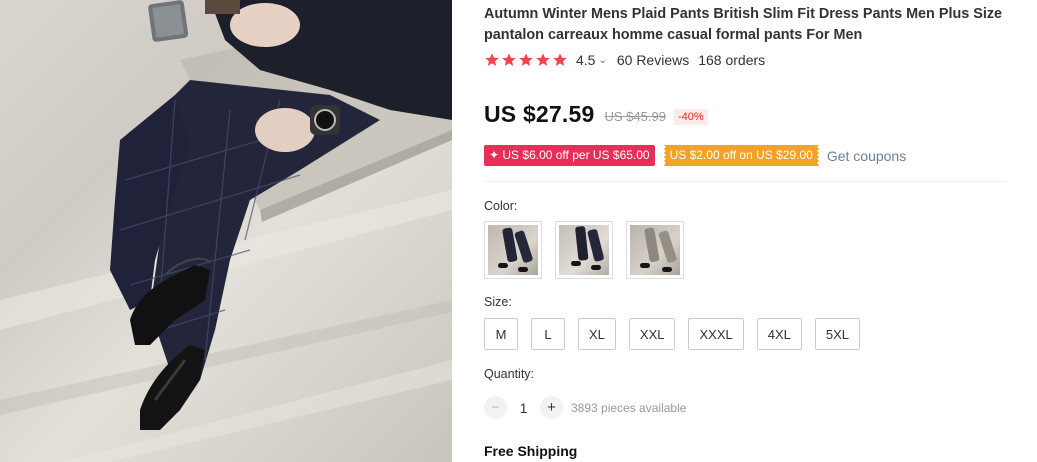  I want to click on size-option-l: L, so click(548, 334).